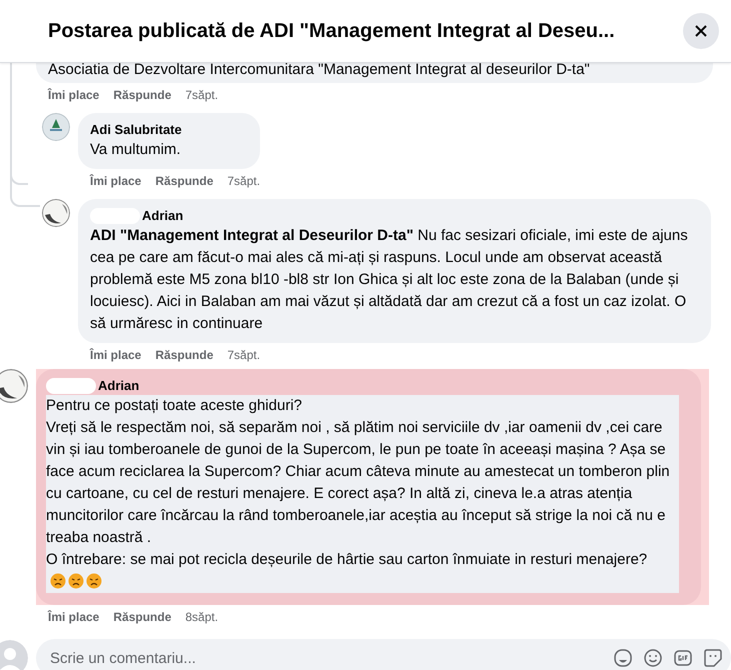  What do you see at coordinates (319, 71) in the screenshot?
I see `comment-text: Asociatia de Dezvoltare Intercomunitara "Management Integrat al deseurilor D-ta"` at bounding box center [319, 71].